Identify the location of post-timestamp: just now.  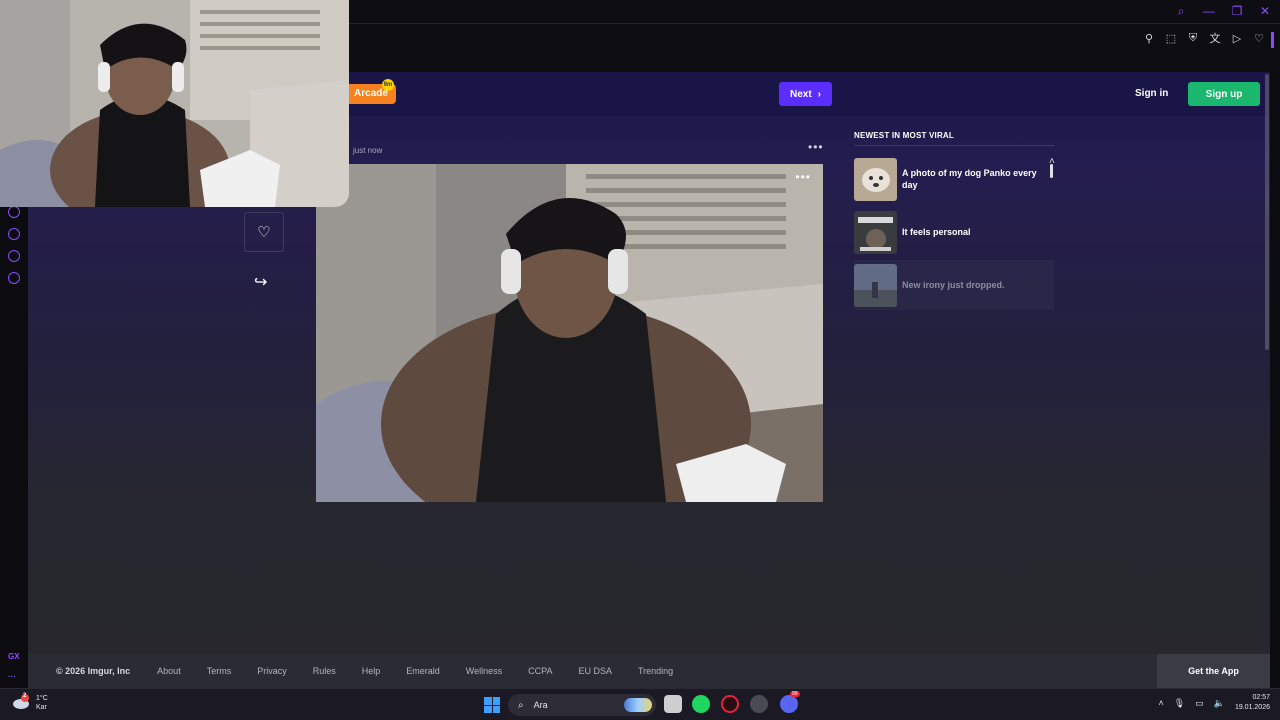
(368, 150).